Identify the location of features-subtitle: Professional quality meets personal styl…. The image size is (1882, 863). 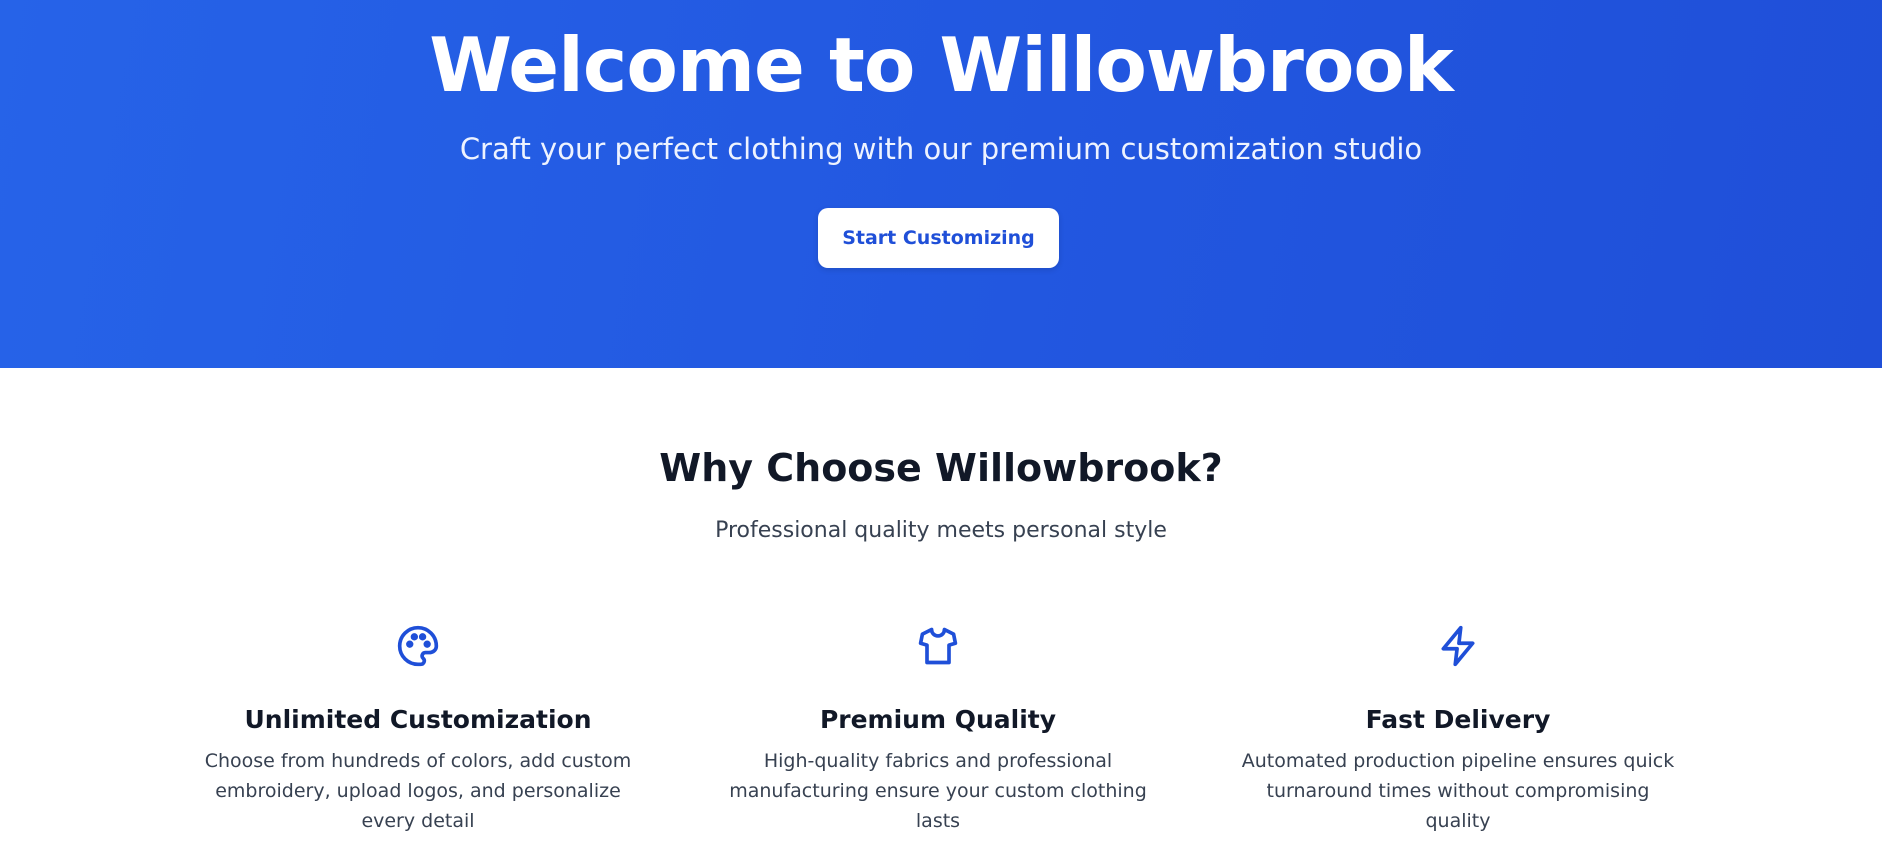
(941, 530).